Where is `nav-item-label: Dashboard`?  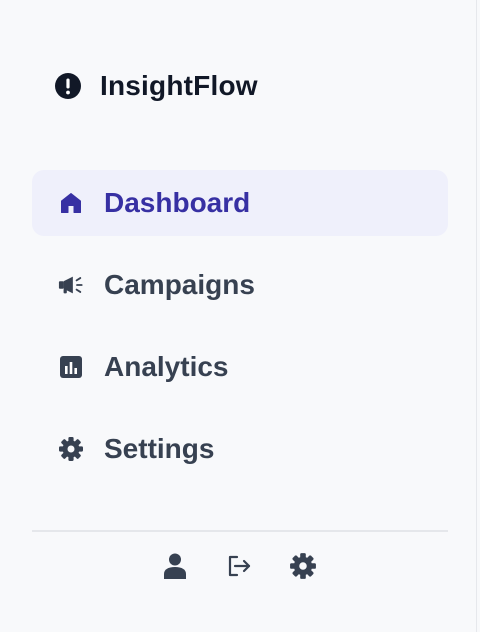 nav-item-label: Dashboard is located at coordinates (177, 202).